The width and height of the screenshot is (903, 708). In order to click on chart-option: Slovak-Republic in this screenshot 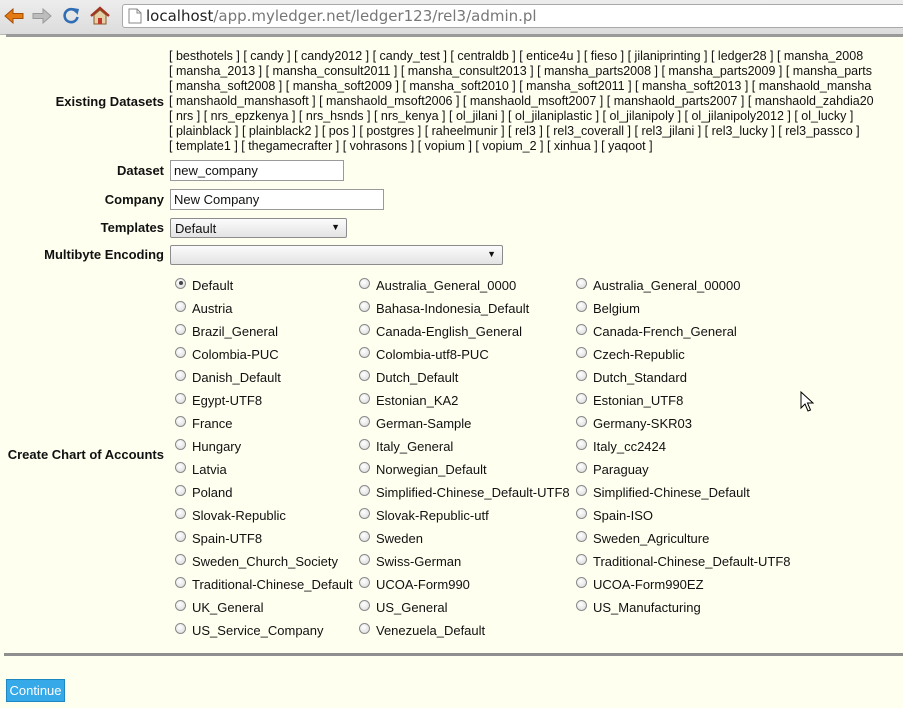, I will do `click(230, 515)`.